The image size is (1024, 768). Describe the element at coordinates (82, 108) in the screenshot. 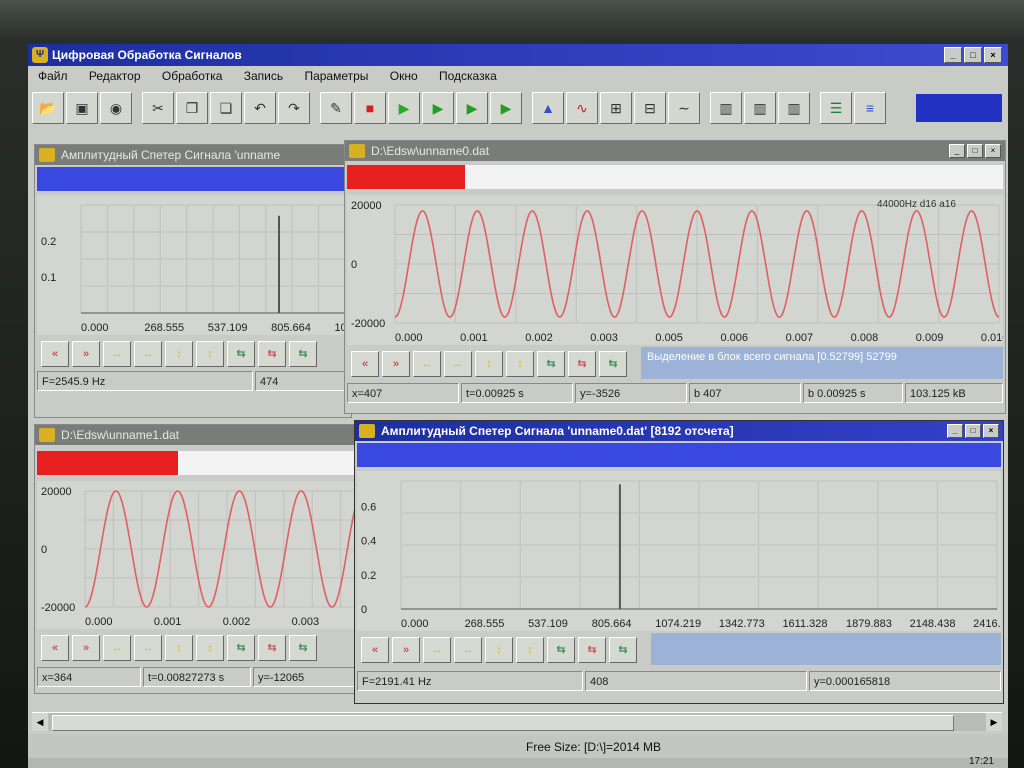

I see `save-icon: ▣` at that location.